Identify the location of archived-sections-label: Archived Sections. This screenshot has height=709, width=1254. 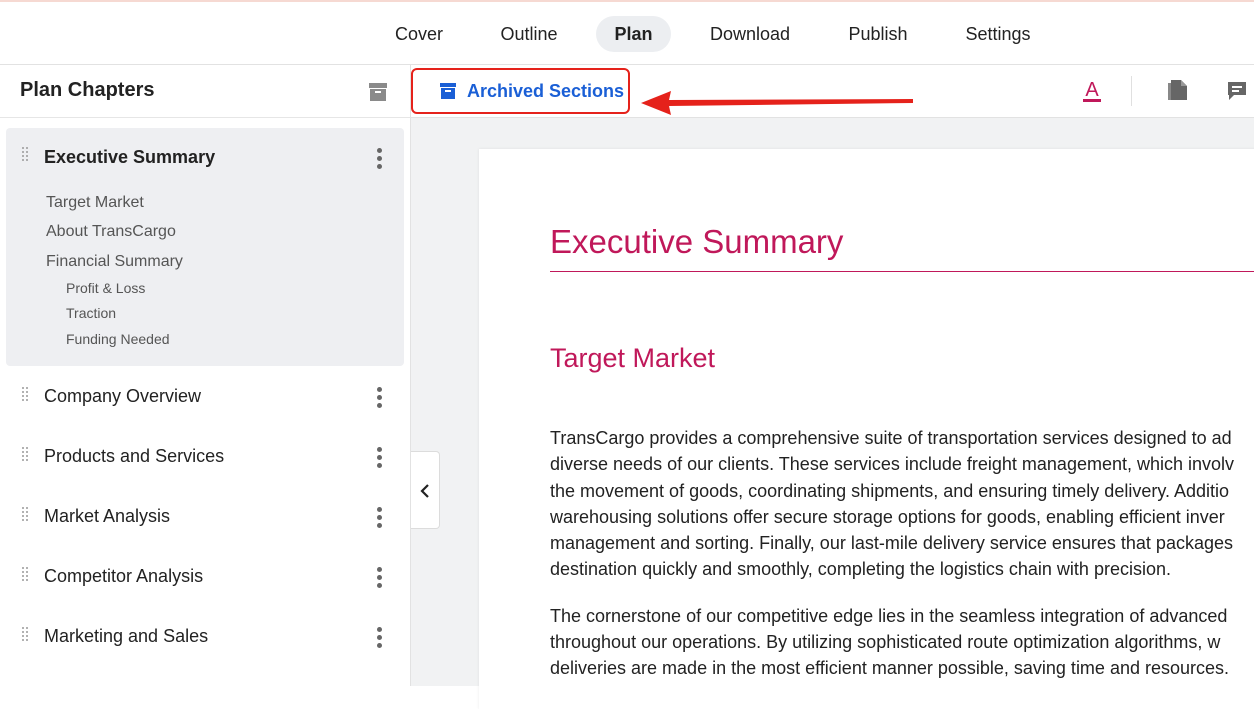
(546, 91).